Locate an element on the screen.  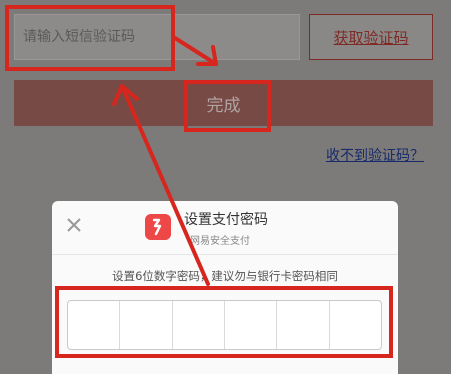
annotation-box-pin is located at coordinates (224, 322).